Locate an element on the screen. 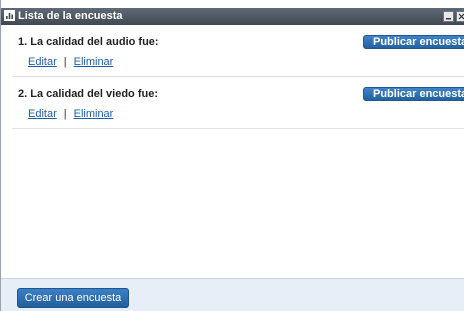 The height and width of the screenshot is (311, 464). create-survey-button: Crear una encuesta is located at coordinates (73, 298).